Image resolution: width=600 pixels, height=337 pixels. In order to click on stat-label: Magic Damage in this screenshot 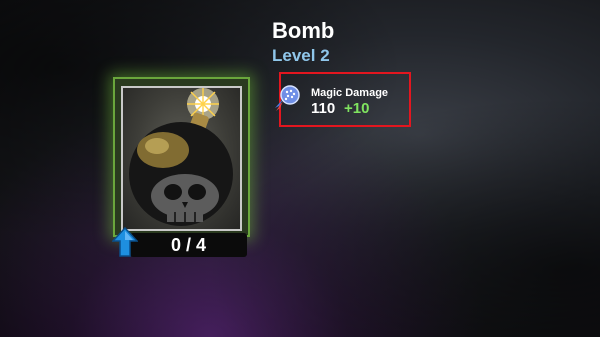, I will do `click(350, 93)`.